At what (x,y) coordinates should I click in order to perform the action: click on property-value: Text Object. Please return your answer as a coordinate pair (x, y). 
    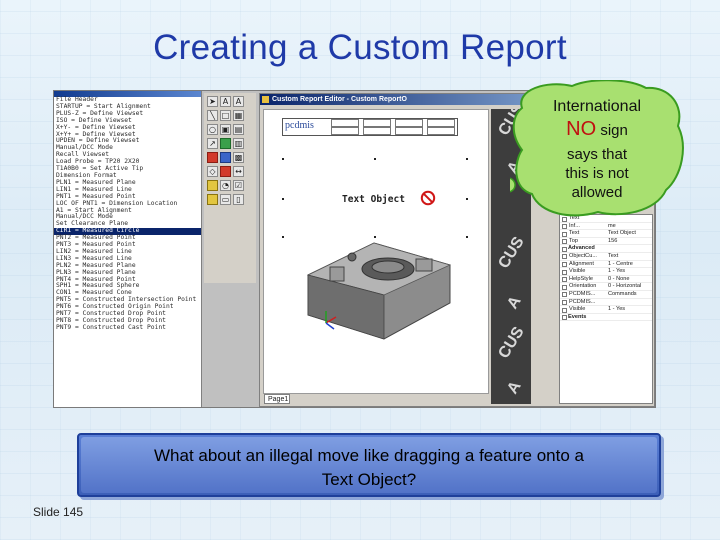
    Looking at the image, I should click on (622, 234).